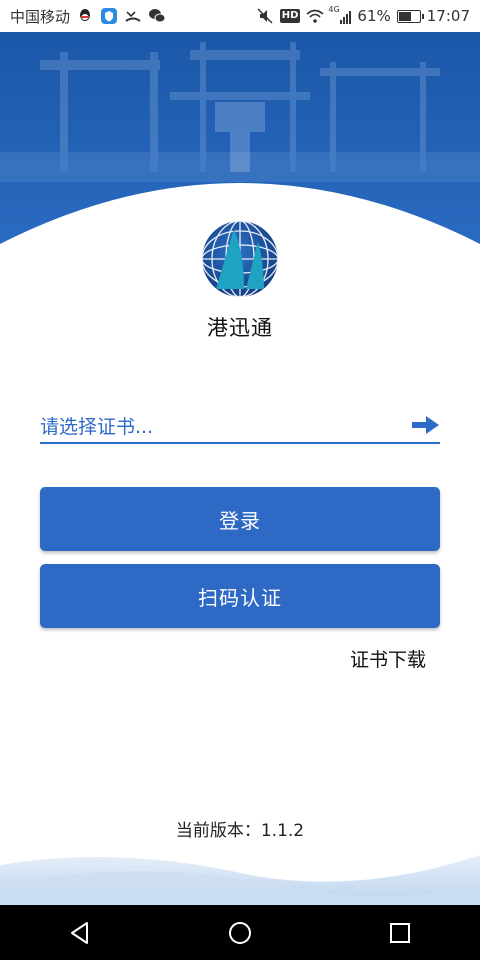 This screenshot has height=960, width=480. What do you see at coordinates (133, 16) in the screenshot?
I see `missed-call-icon` at bounding box center [133, 16].